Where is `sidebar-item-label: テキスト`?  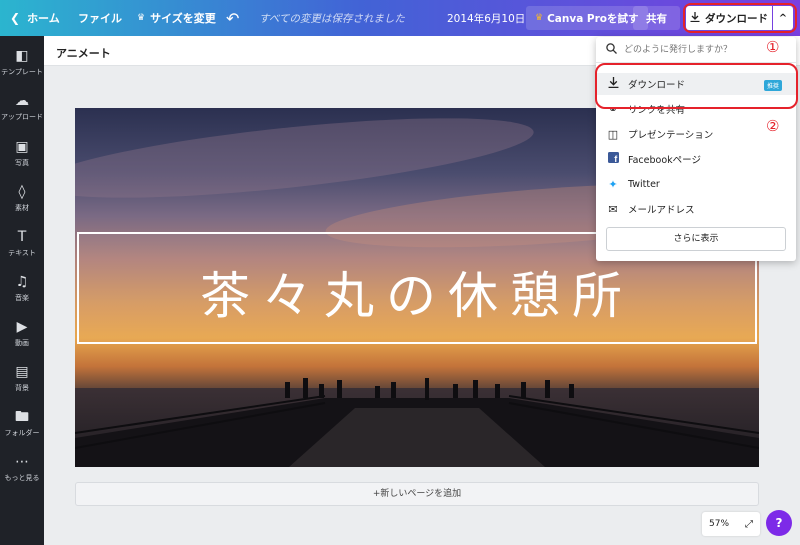
sidebar-item-label: テキスト is located at coordinates (22, 253).